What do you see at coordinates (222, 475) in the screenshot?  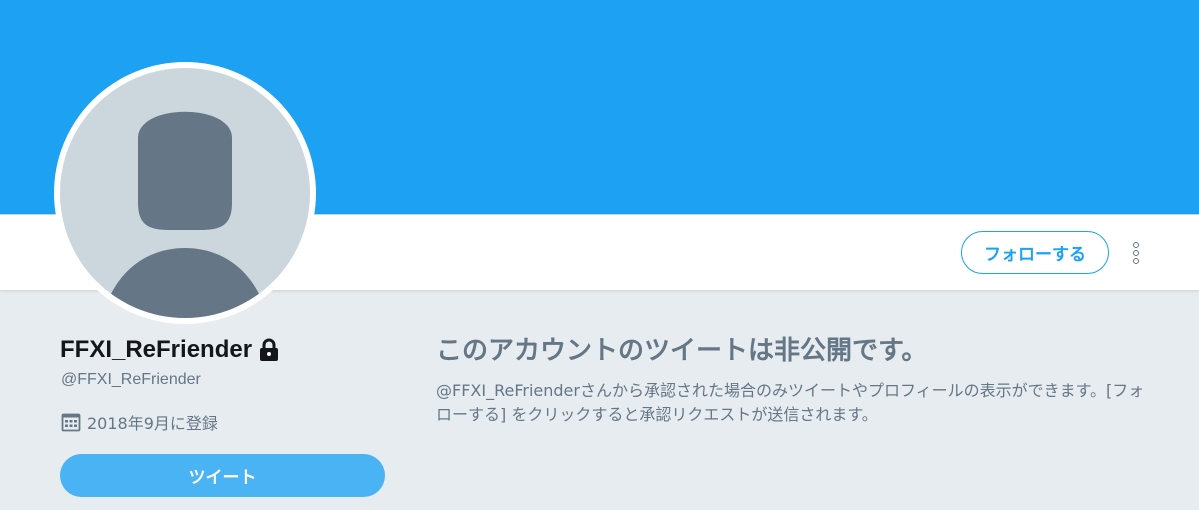 I see `tweet-button: ツイート` at bounding box center [222, 475].